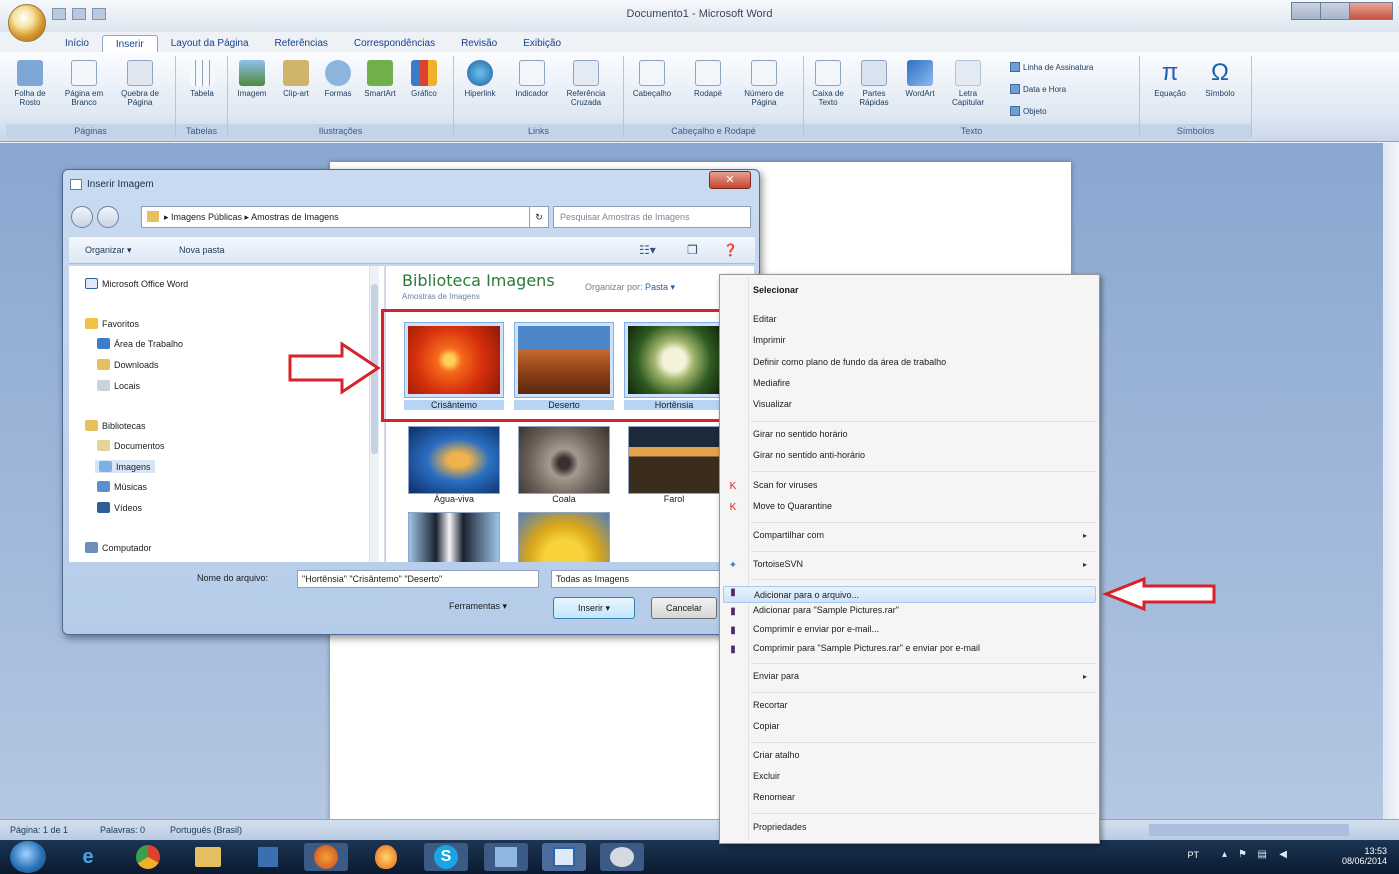  What do you see at coordinates (424, 79) in the screenshot?
I see `chart-button: Gráfico` at bounding box center [424, 79].